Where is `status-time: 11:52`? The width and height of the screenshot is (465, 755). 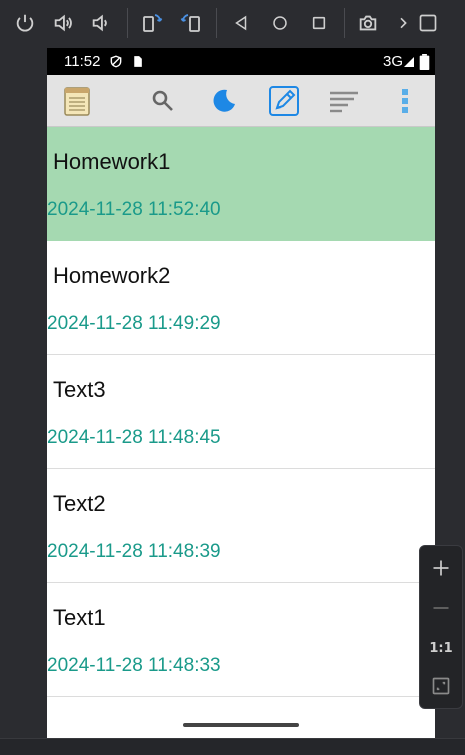 status-time: 11:52 is located at coordinates (82, 61).